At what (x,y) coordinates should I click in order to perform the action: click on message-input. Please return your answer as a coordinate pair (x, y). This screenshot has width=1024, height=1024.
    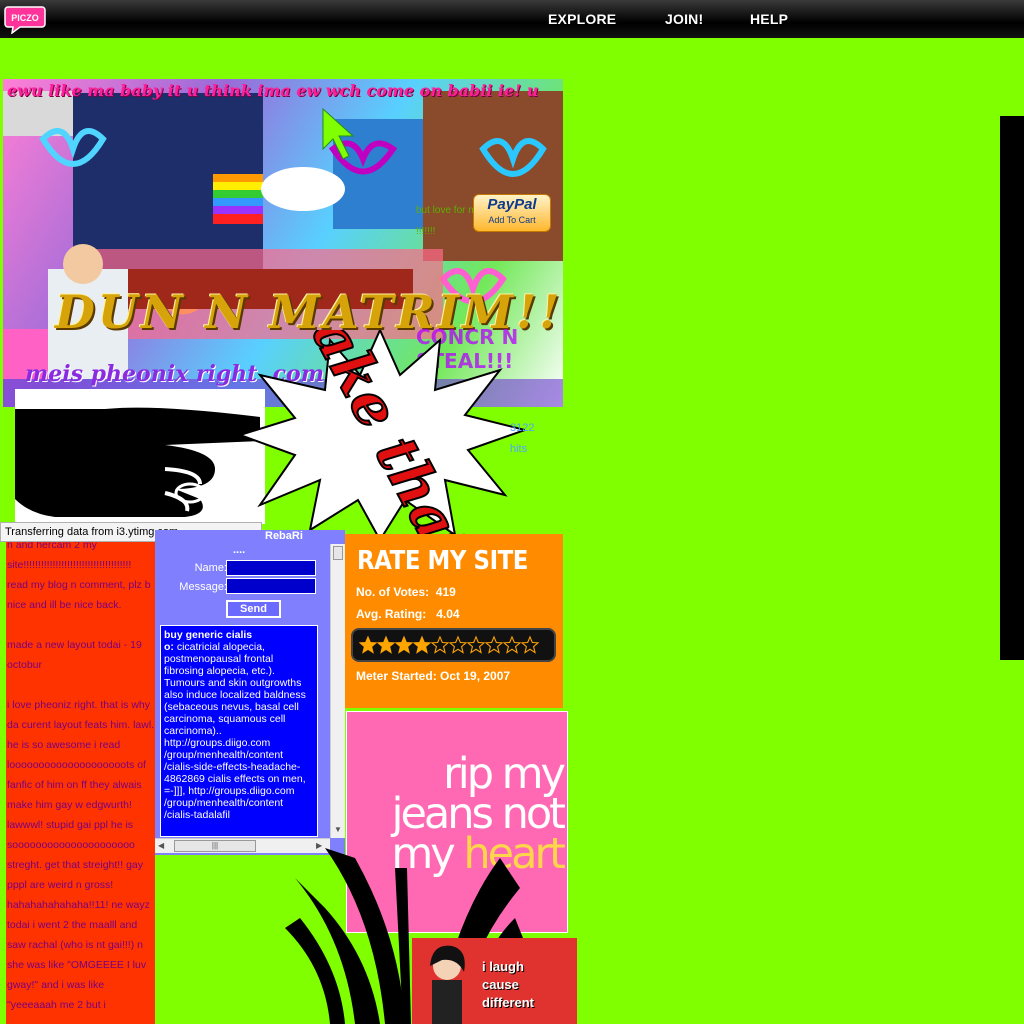
    Looking at the image, I should click on (271, 586).